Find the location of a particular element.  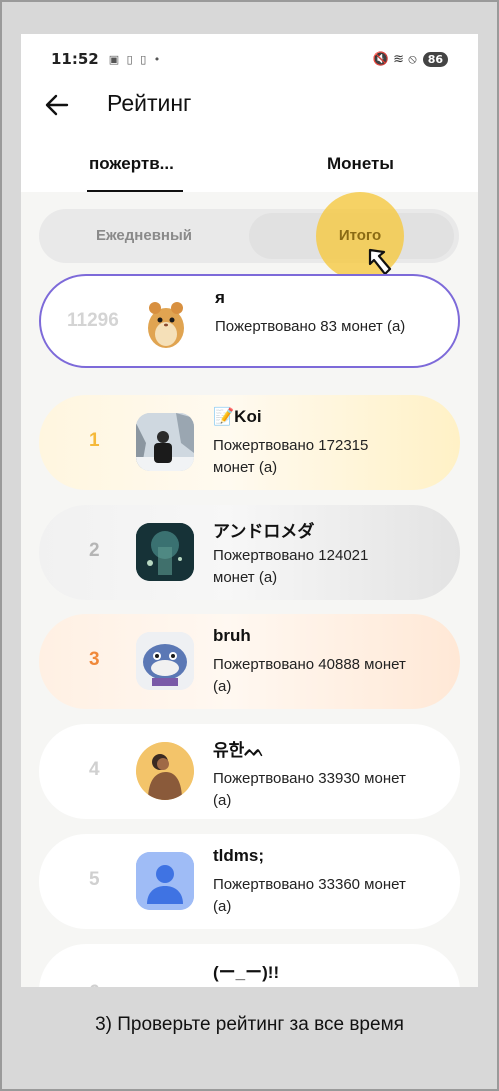

list-item: 3 bruh Пожертвовано 40888 монет (а) is located at coordinates (249, 661).